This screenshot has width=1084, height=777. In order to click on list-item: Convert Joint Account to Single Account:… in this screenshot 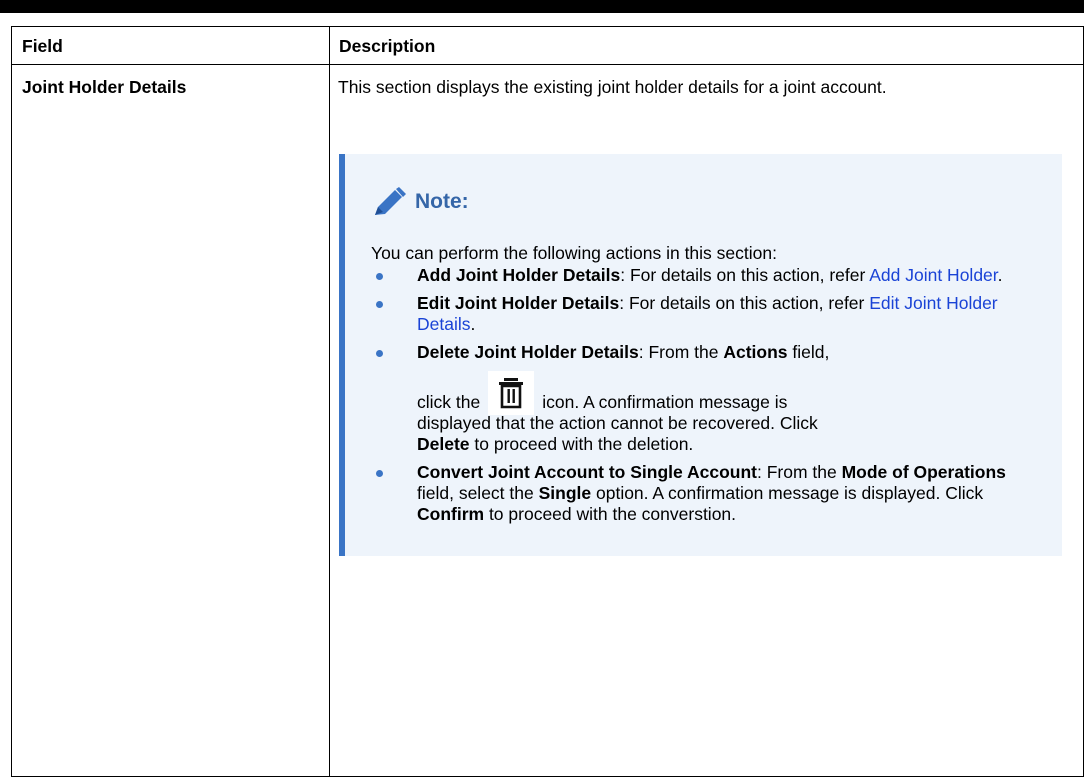, I will do `click(701, 493)`.